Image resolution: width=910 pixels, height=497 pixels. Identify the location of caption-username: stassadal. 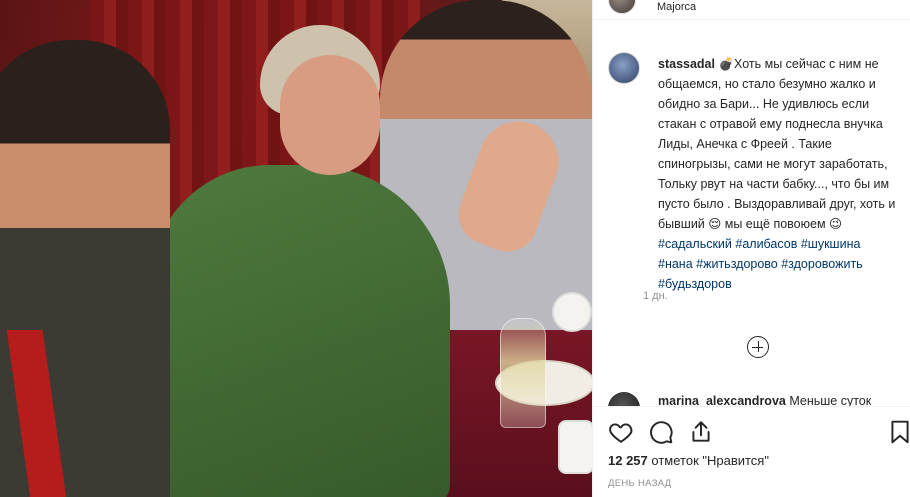
(686, 64).